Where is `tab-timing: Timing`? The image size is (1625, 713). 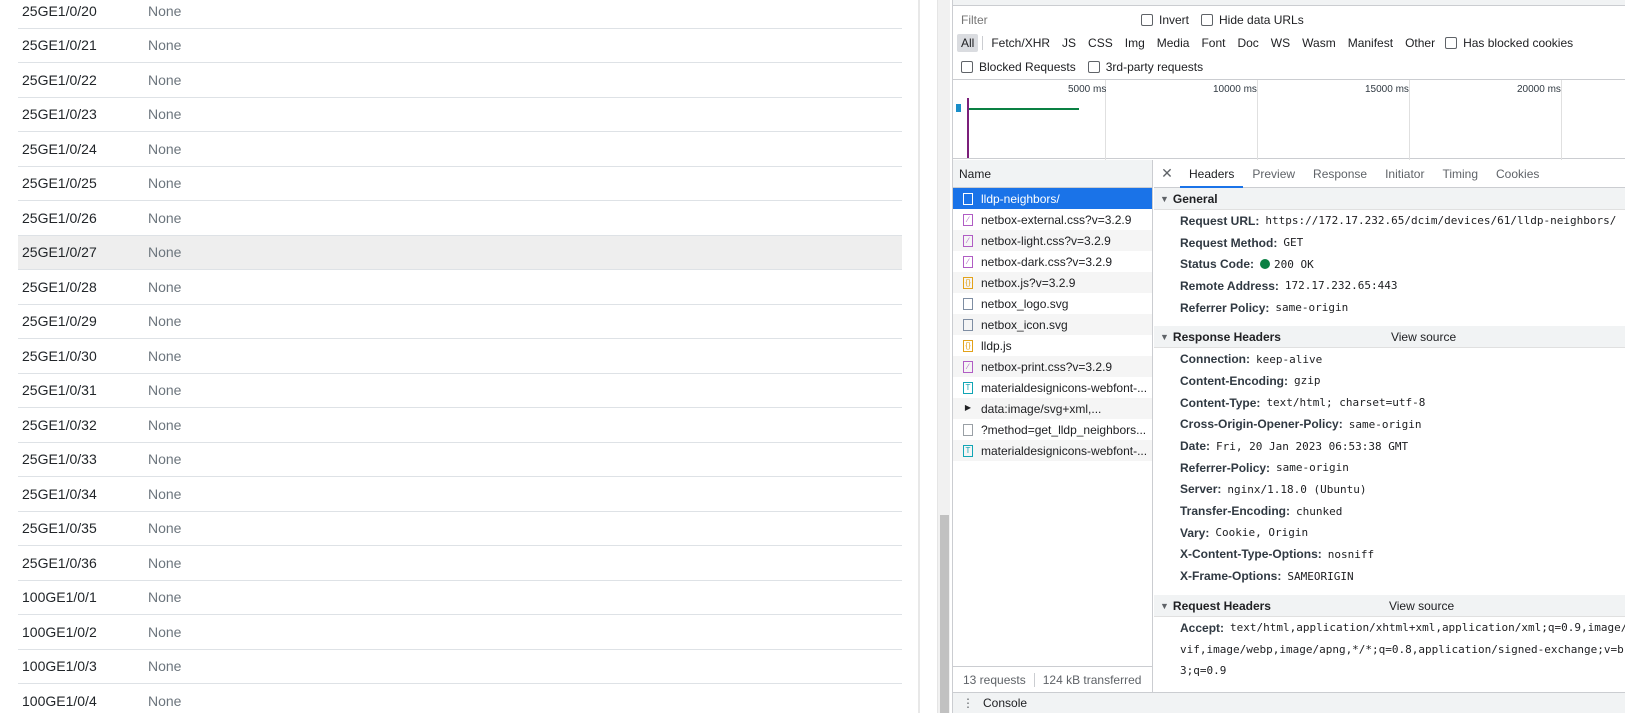
tab-timing: Timing is located at coordinates (1460, 174).